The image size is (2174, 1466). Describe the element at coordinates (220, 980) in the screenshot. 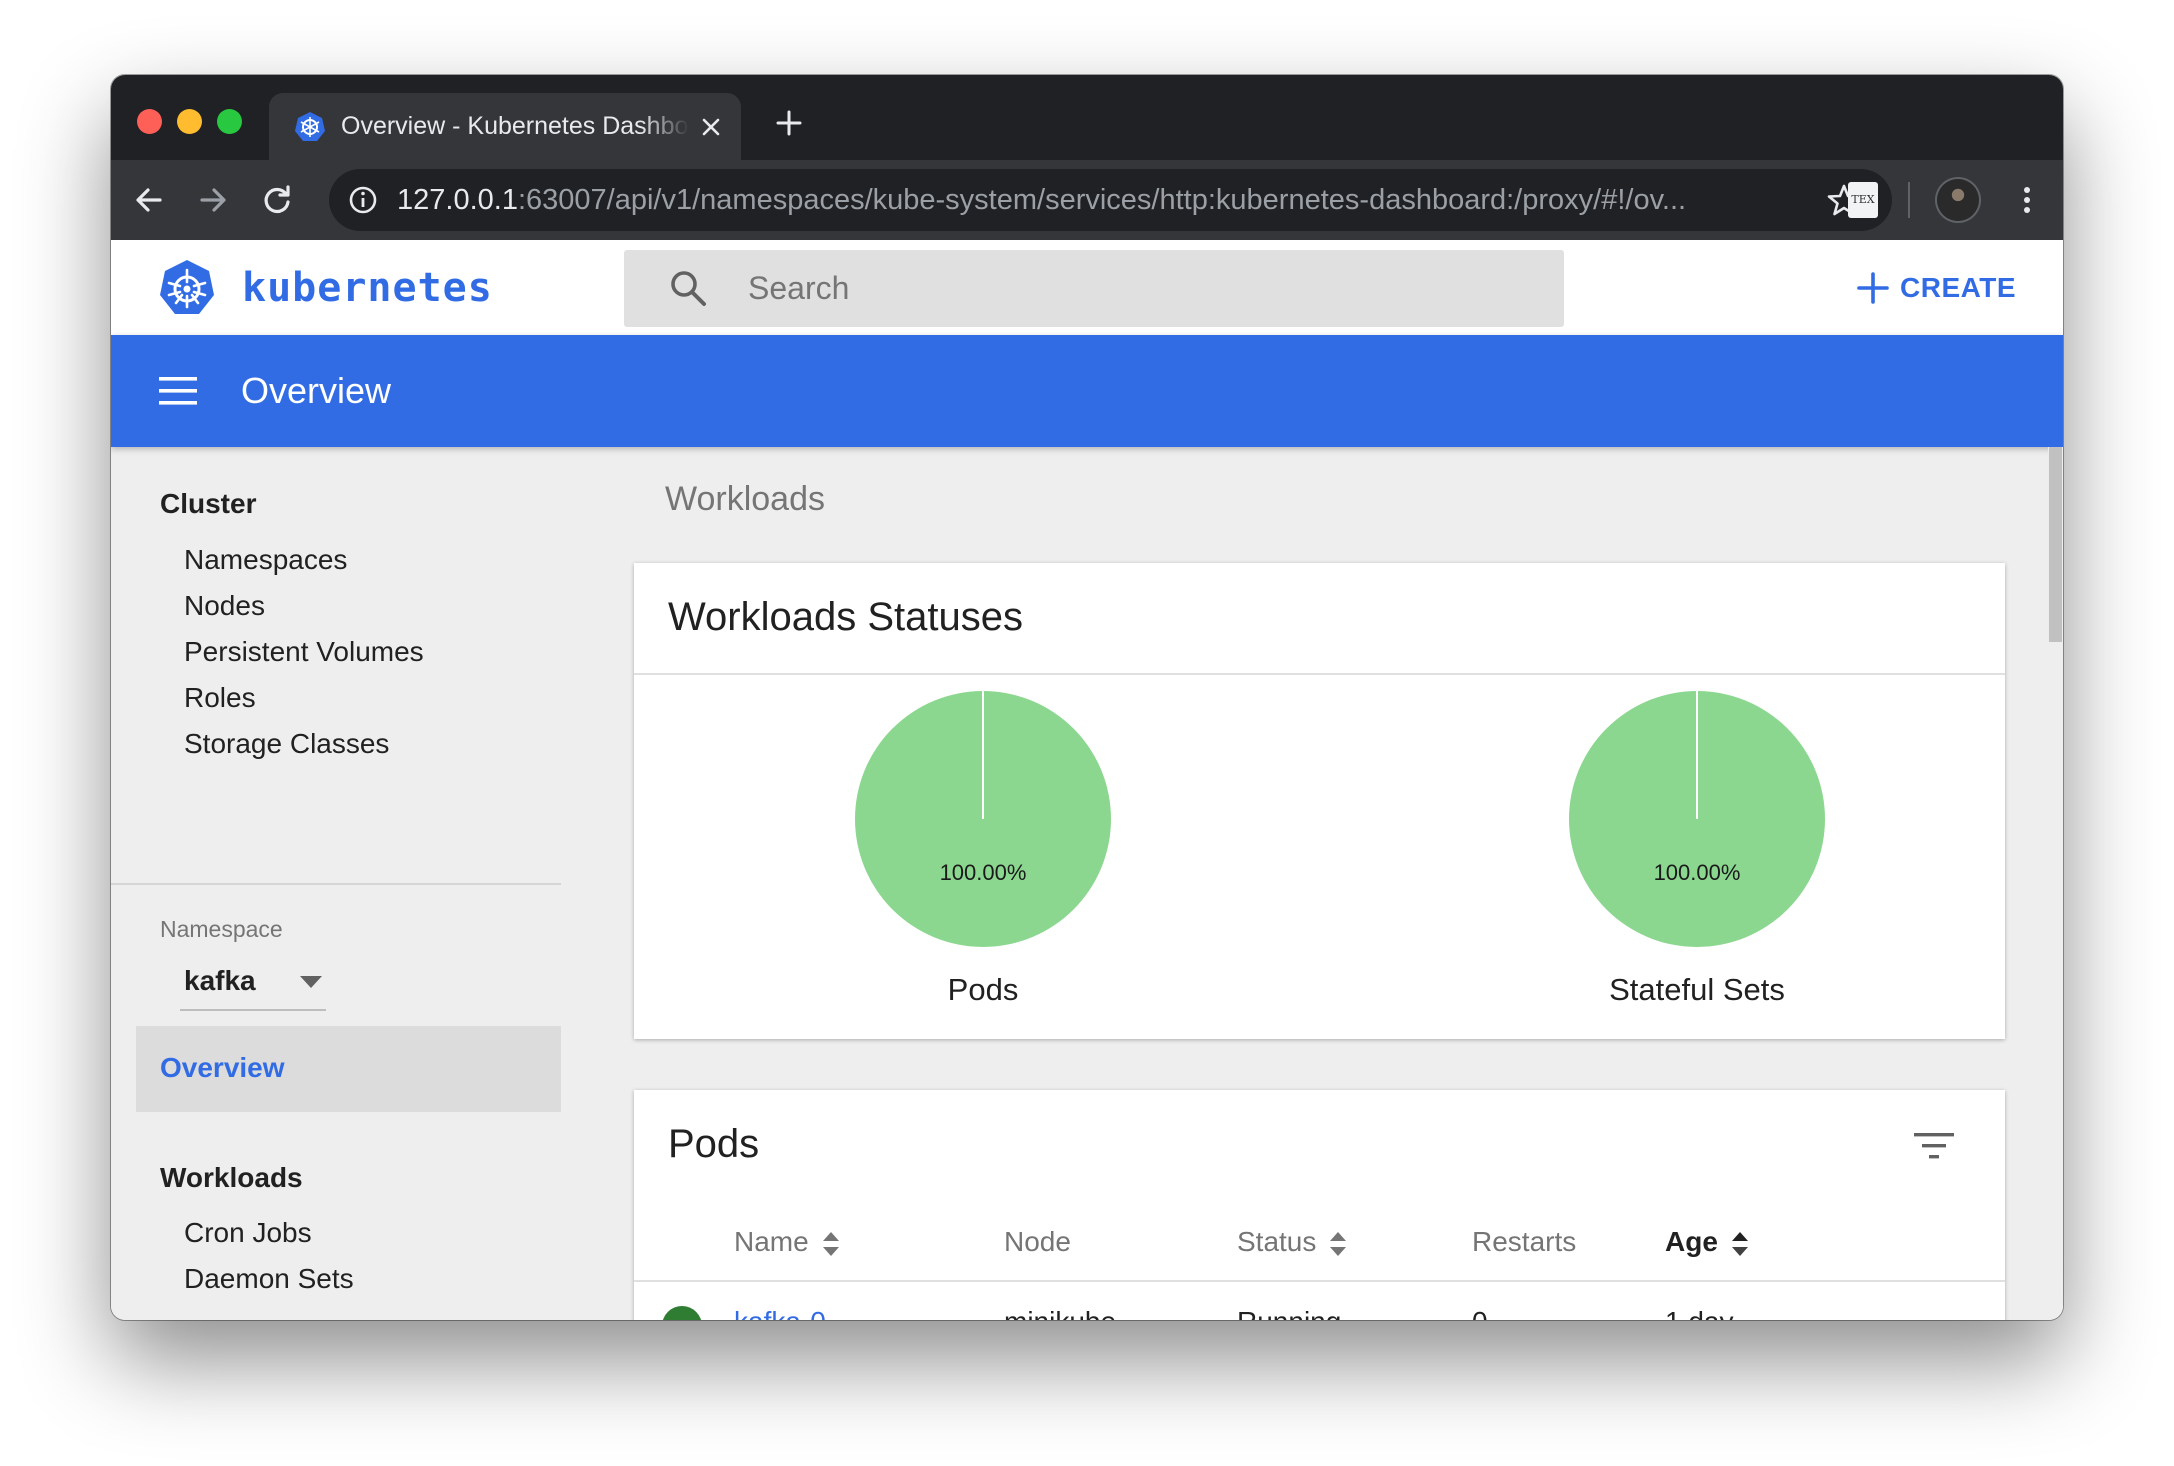

I see `namespace-value: kafka` at that location.